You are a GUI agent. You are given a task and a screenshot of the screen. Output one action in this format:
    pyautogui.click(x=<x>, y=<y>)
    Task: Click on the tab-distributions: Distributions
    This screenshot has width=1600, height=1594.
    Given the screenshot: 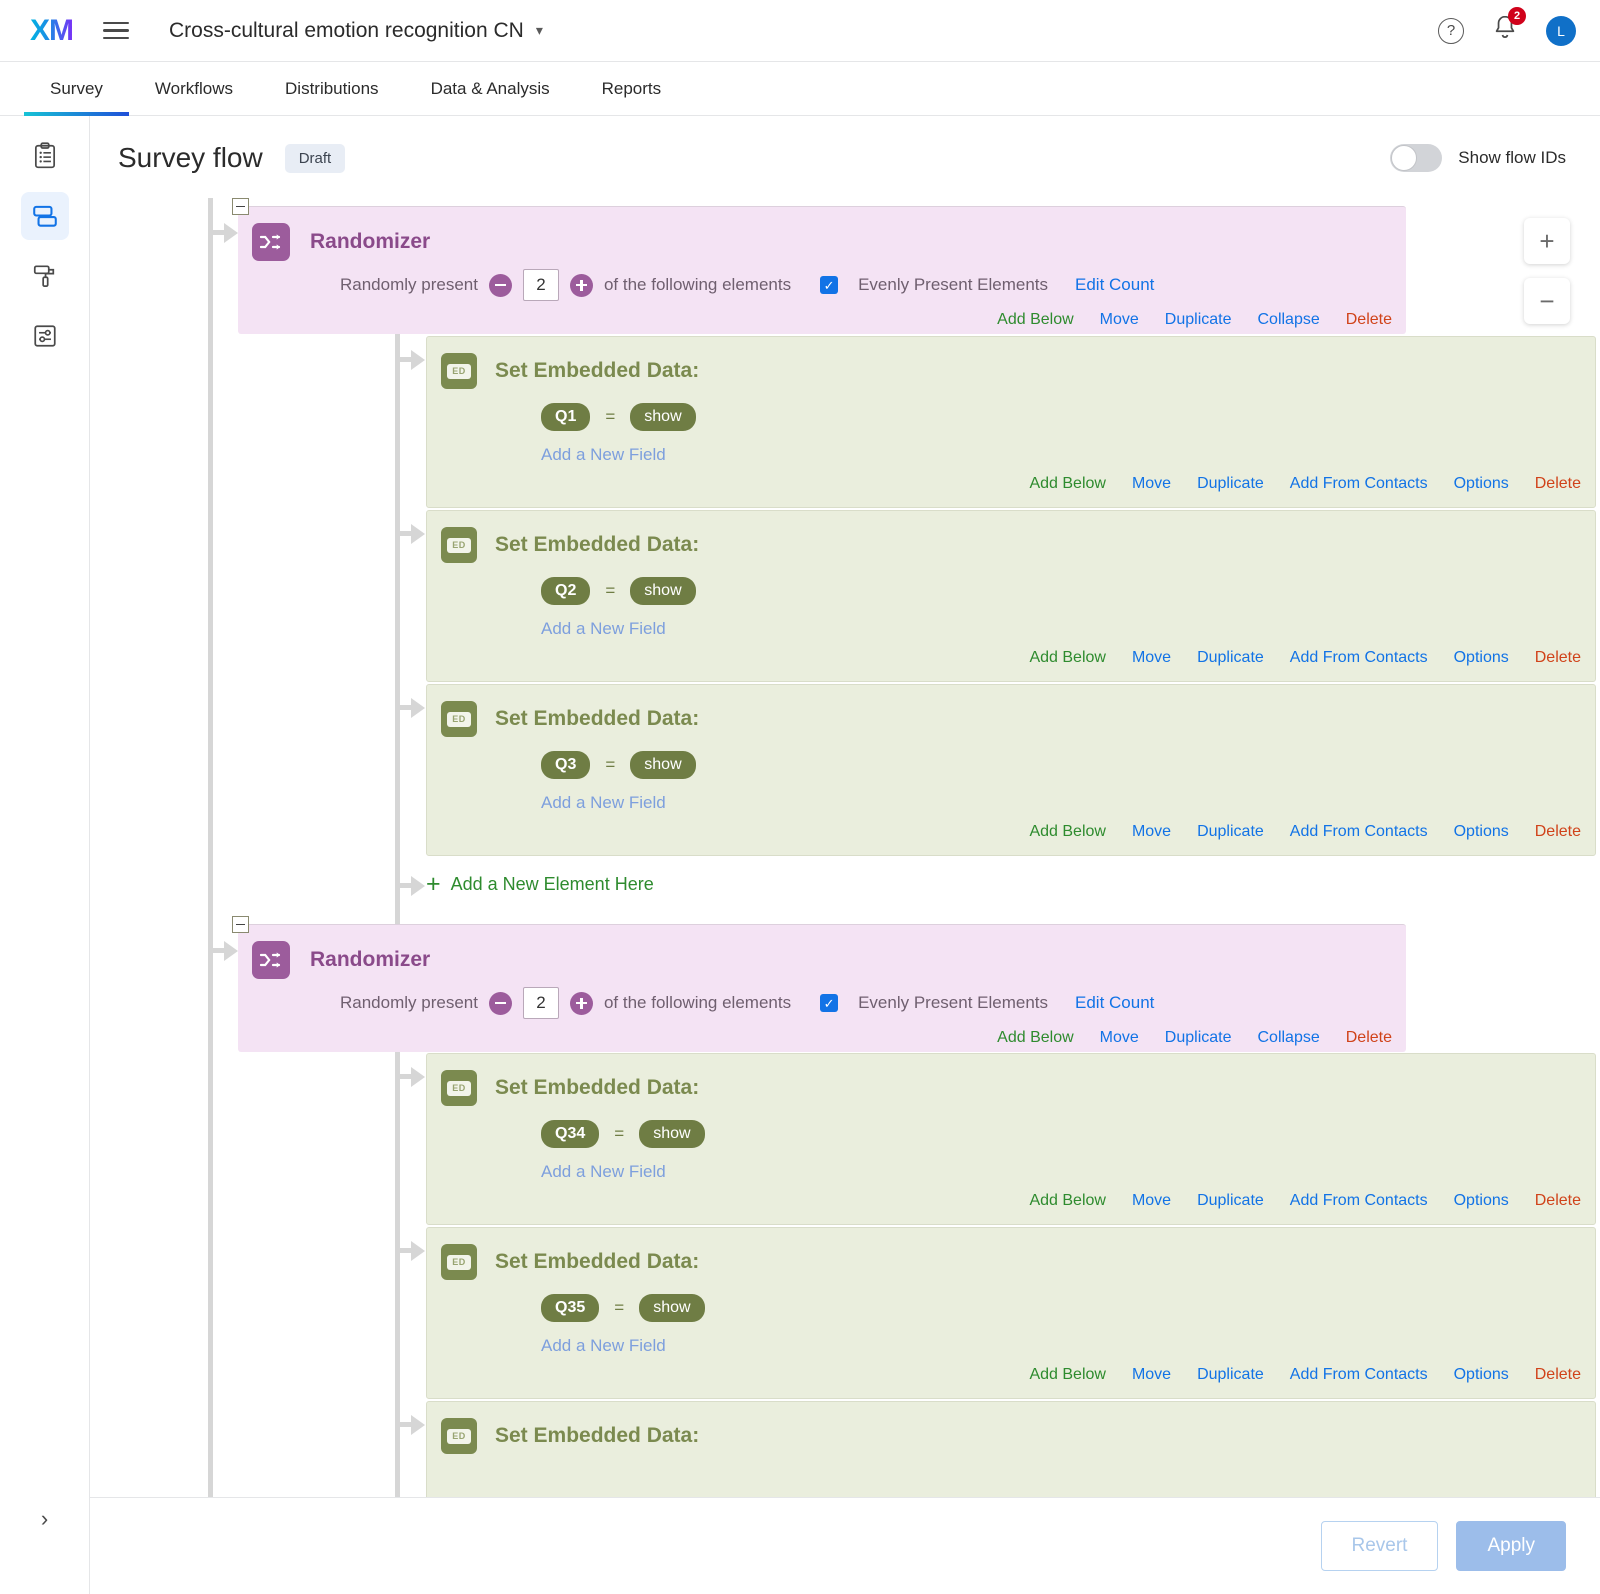 What is the action you would take?
    pyautogui.click(x=332, y=88)
    